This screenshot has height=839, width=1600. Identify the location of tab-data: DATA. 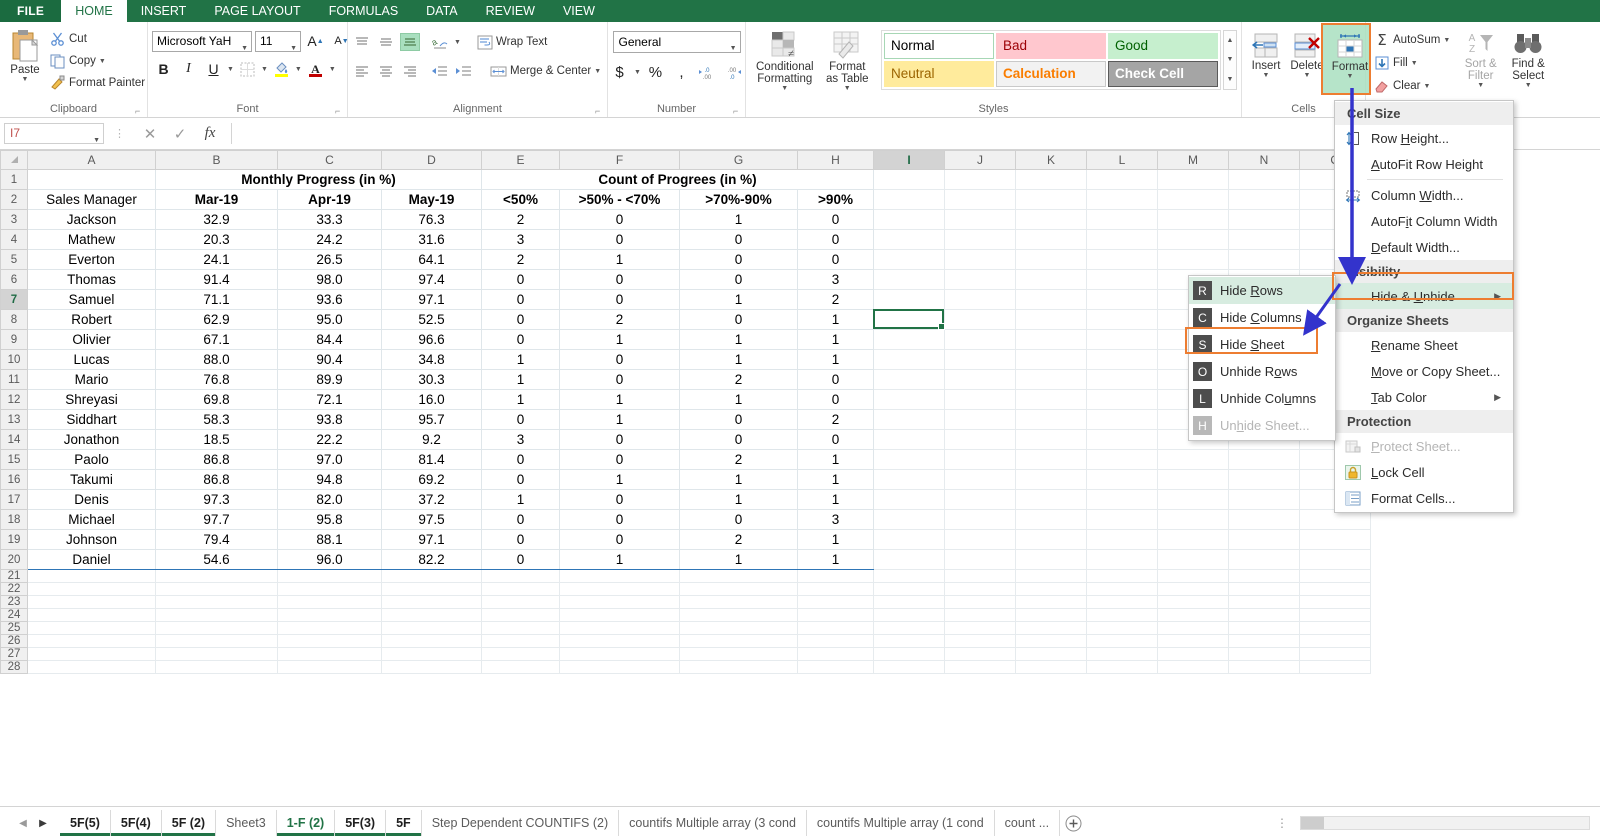
(441, 11).